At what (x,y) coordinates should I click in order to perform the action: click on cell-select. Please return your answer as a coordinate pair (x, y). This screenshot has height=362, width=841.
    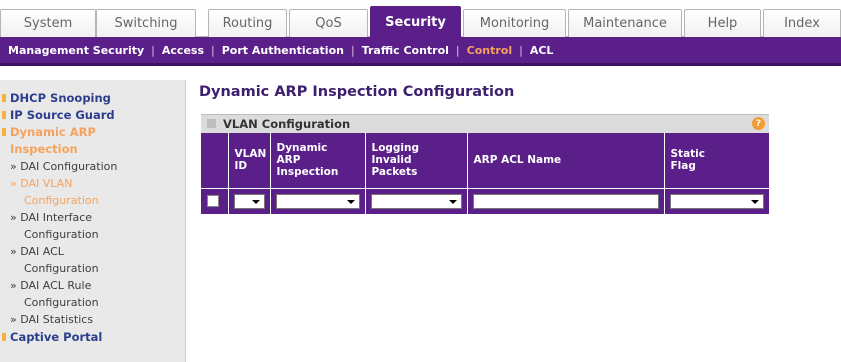
    Looking at the image, I should click on (215, 200).